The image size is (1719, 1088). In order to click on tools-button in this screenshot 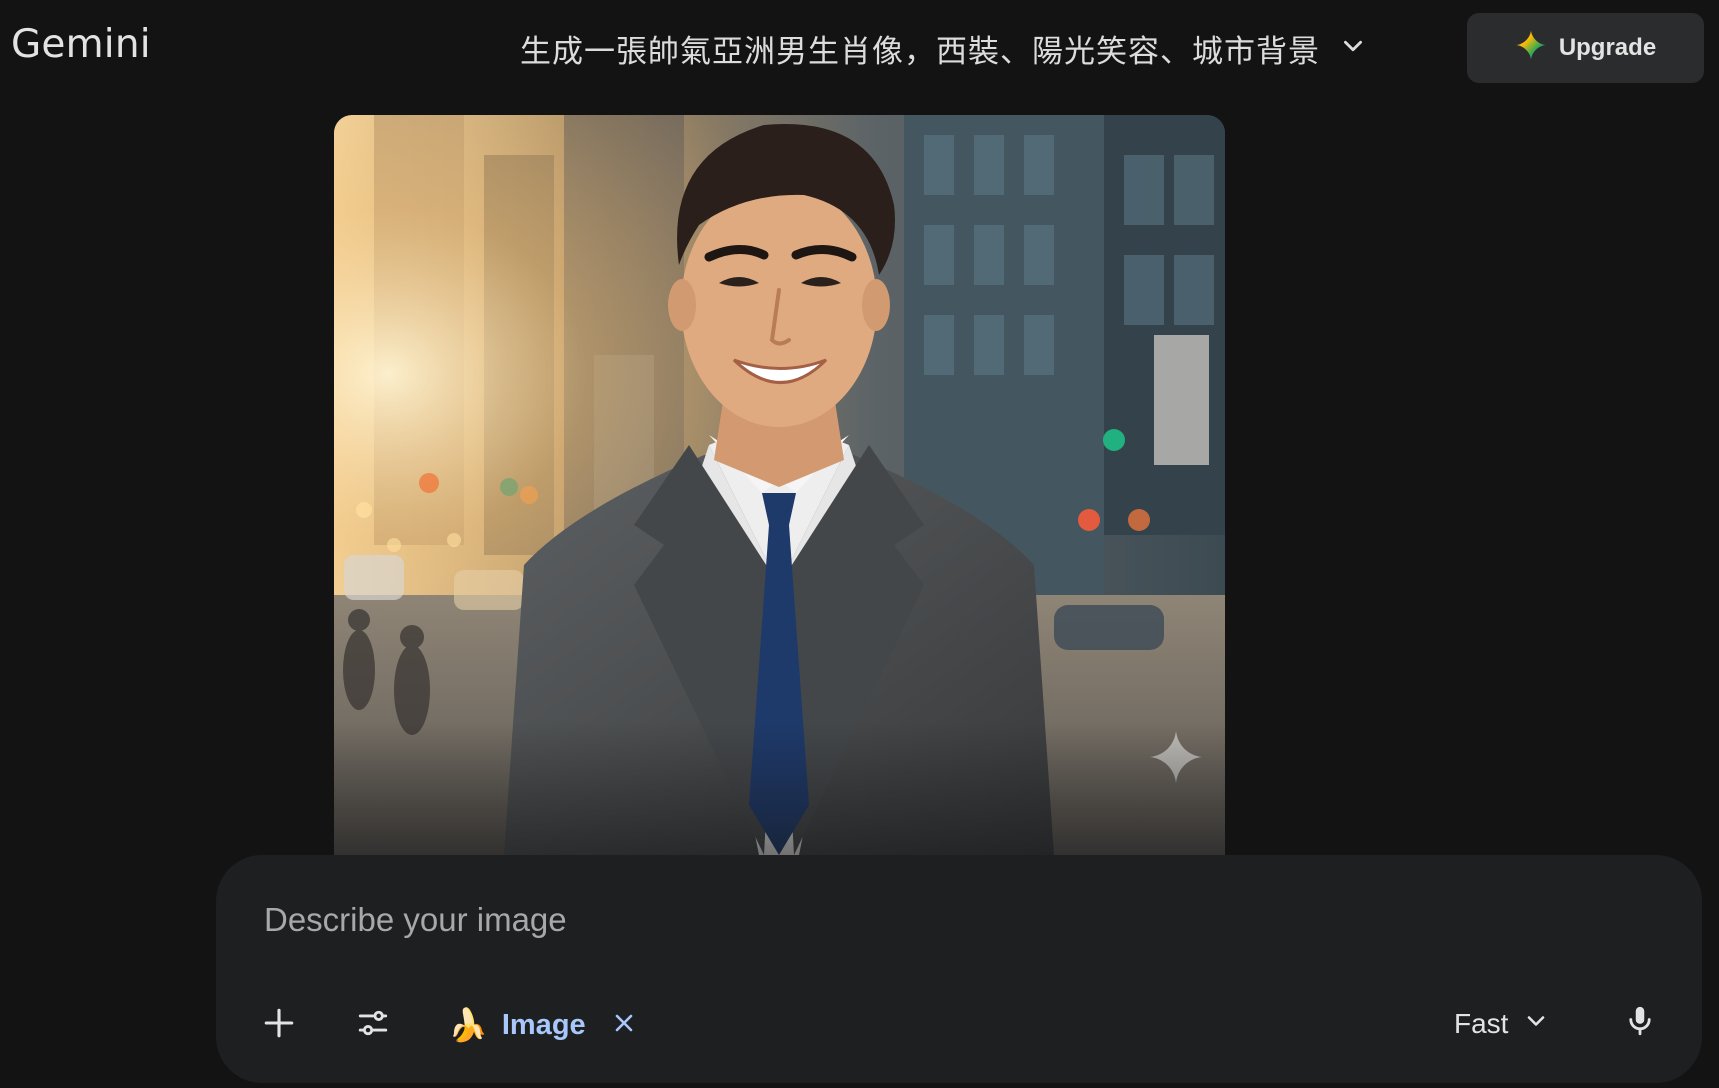, I will do `click(373, 1025)`.